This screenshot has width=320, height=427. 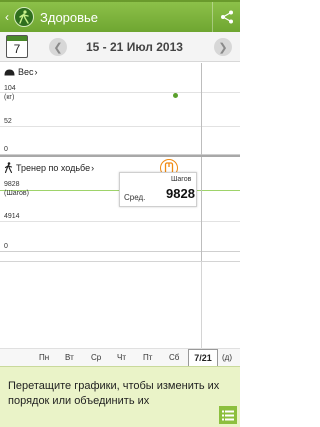 I want to click on list-icon, so click(x=228, y=415).